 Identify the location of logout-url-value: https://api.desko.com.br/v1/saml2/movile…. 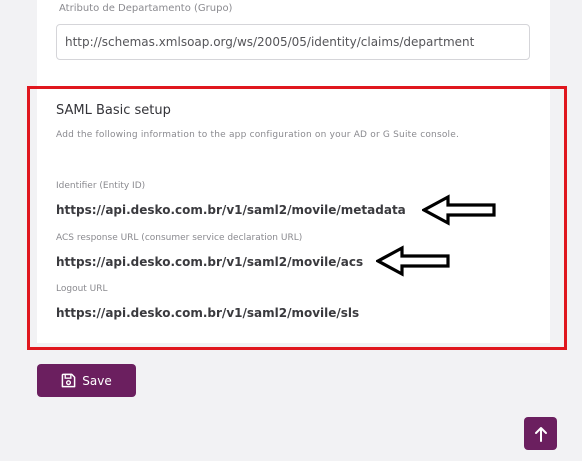
(208, 313).